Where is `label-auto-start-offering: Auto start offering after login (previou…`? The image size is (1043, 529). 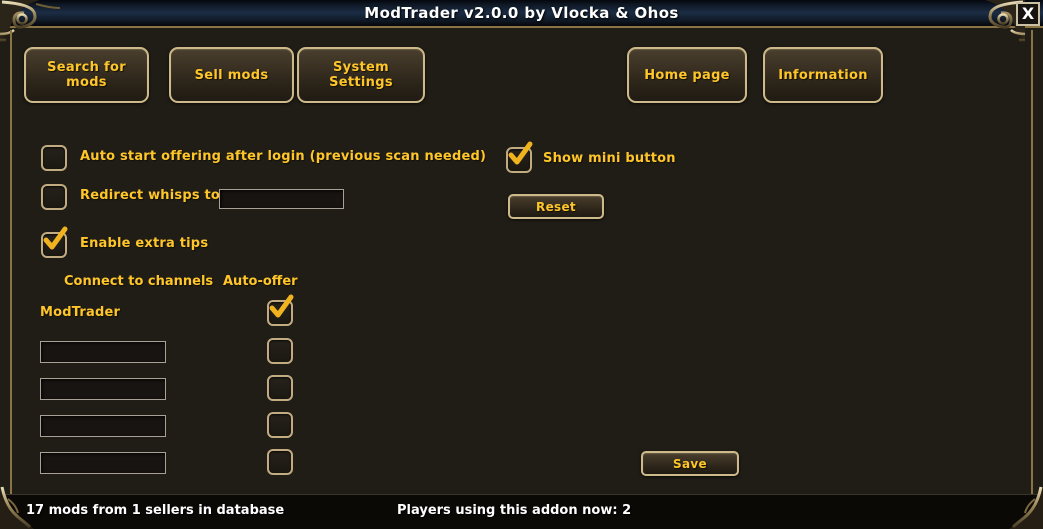
label-auto-start-offering: Auto start offering after login (previou… is located at coordinates (283, 156).